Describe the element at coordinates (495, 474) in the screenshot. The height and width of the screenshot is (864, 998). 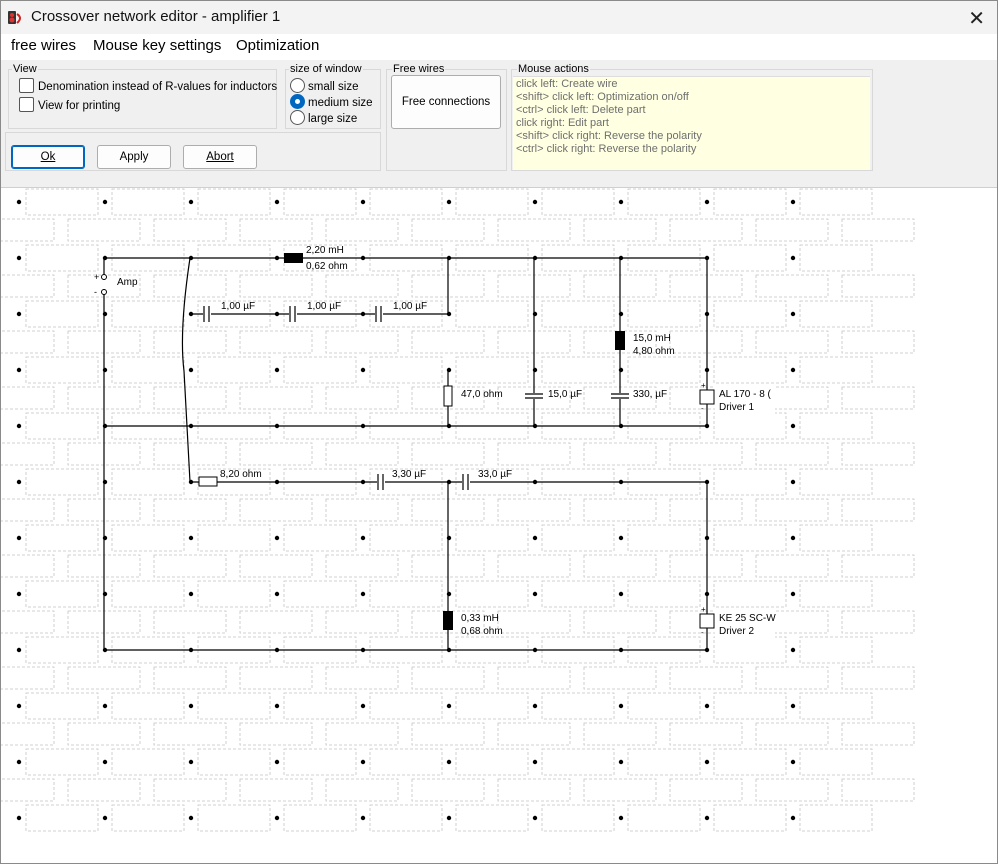
I see `capacitor-7-value: 33,0 µF` at that location.